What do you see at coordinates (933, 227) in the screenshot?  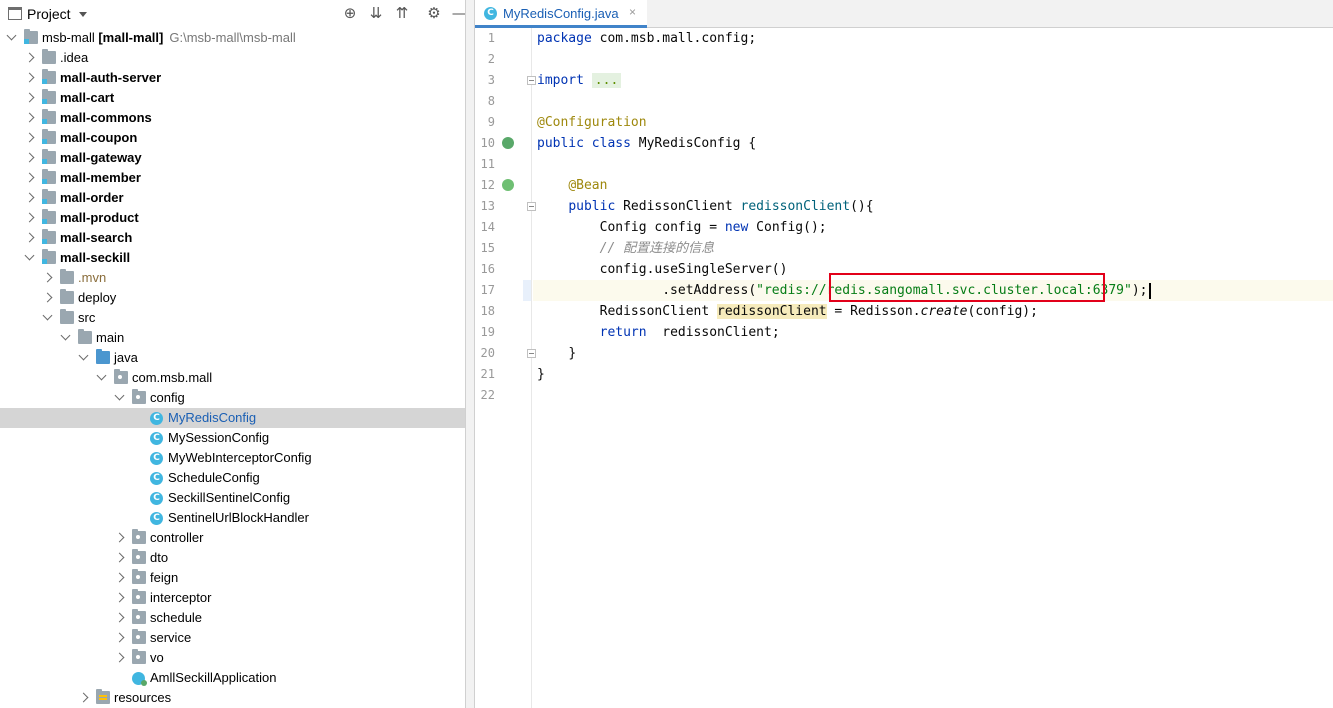 I see `code-line-14: Config config = new Config();` at bounding box center [933, 227].